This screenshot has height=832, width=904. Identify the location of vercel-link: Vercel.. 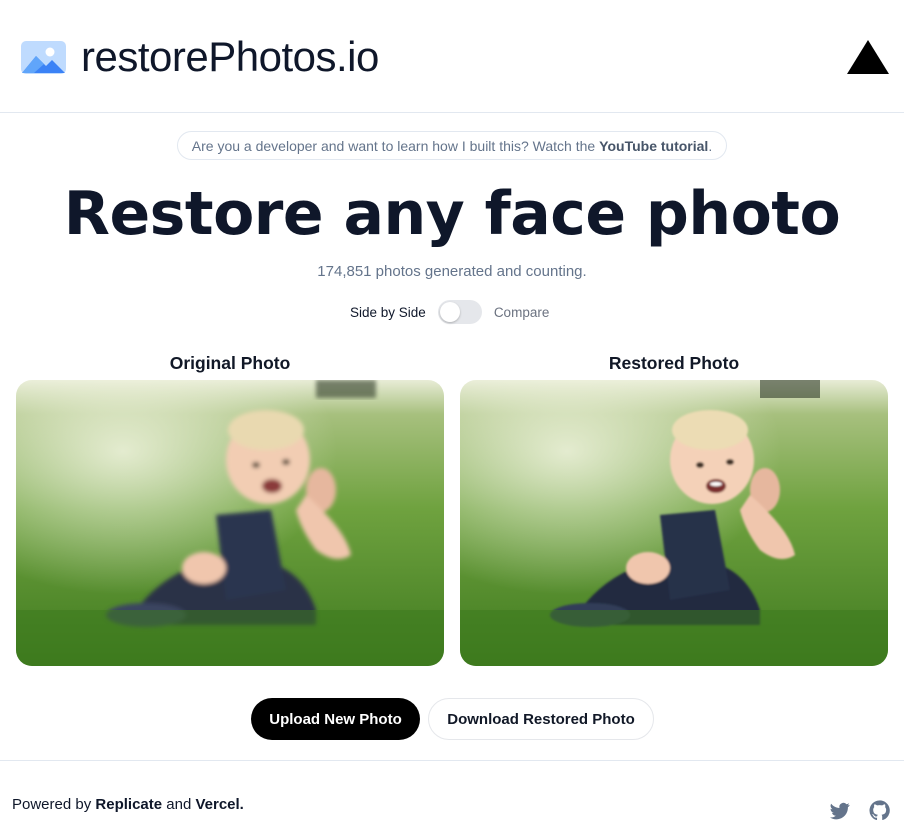
(219, 804).